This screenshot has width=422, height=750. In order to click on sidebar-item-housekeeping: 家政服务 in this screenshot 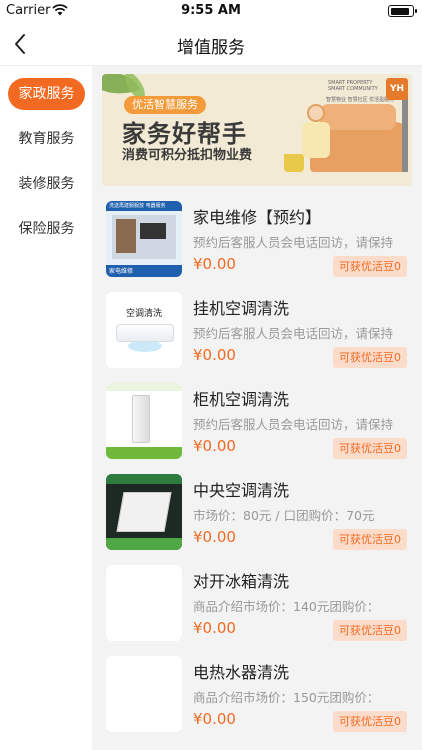, I will do `click(46, 94)`.